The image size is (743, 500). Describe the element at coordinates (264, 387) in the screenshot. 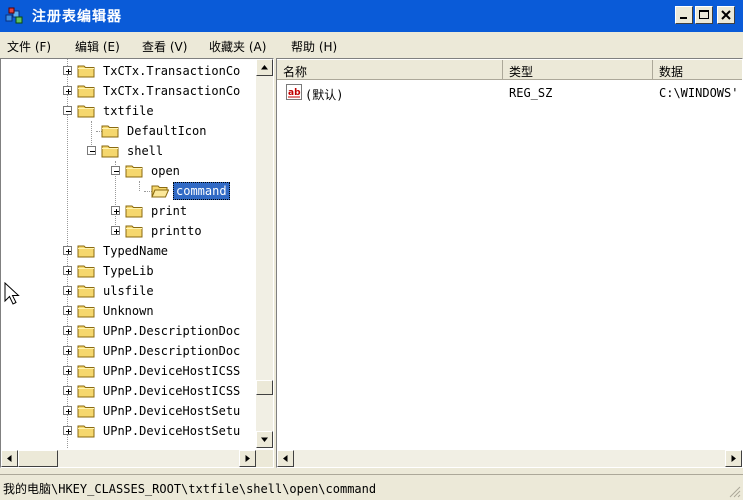

I see `tree-vertical-scroll-thumb` at that location.